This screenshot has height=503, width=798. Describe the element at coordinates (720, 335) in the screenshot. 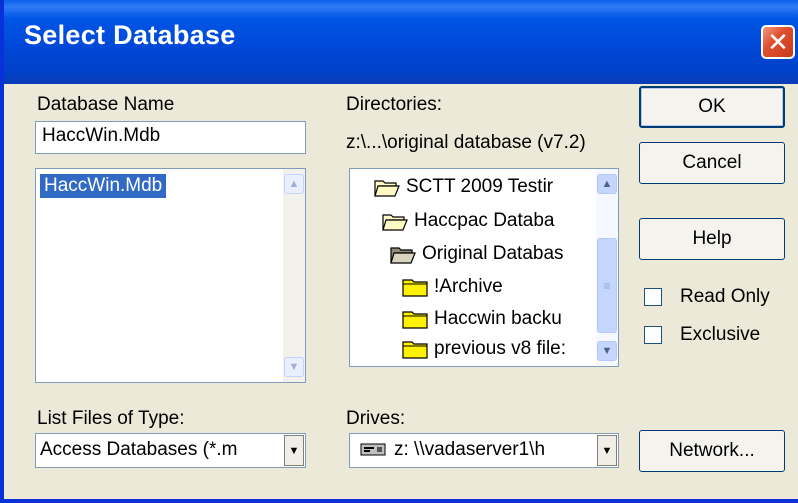

I see `exclusive-label: Exclusive` at that location.